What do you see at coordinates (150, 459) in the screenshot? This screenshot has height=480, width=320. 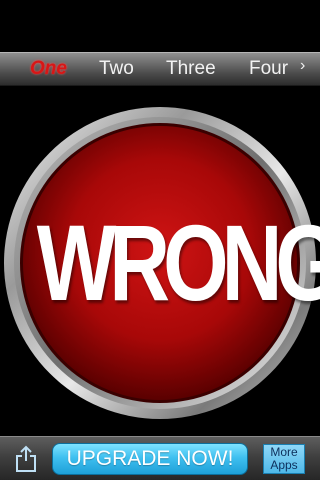 I see `upgrade-now-button: UPGRADE NOW!` at bounding box center [150, 459].